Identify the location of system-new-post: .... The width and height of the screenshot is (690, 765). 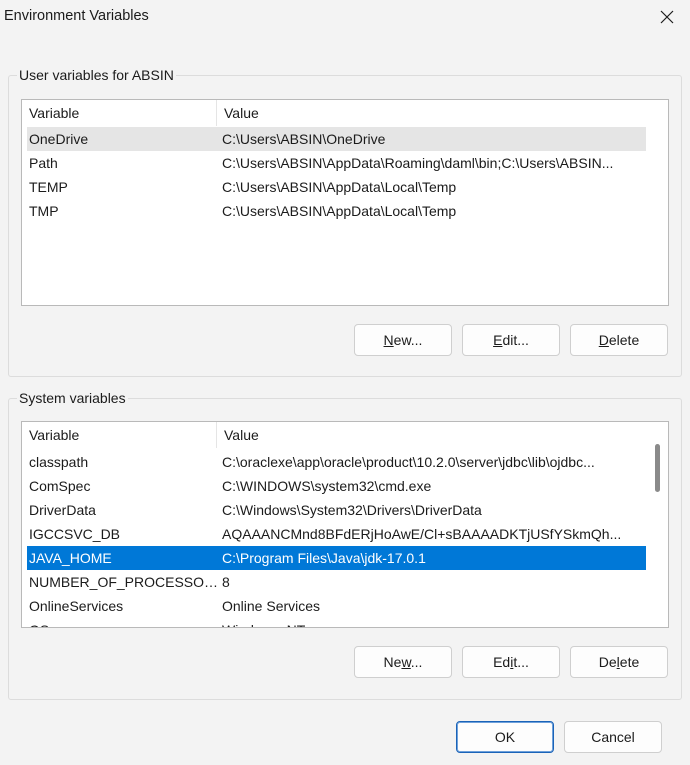
(416, 662).